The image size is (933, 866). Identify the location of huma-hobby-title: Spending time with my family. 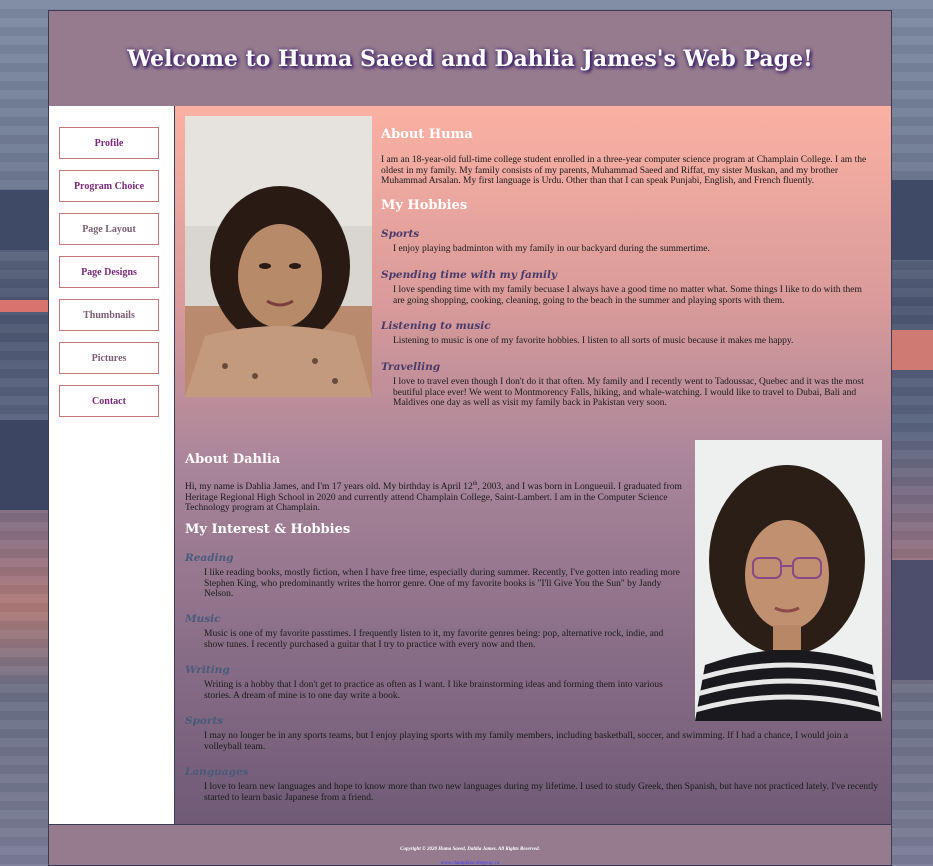
(469, 275).